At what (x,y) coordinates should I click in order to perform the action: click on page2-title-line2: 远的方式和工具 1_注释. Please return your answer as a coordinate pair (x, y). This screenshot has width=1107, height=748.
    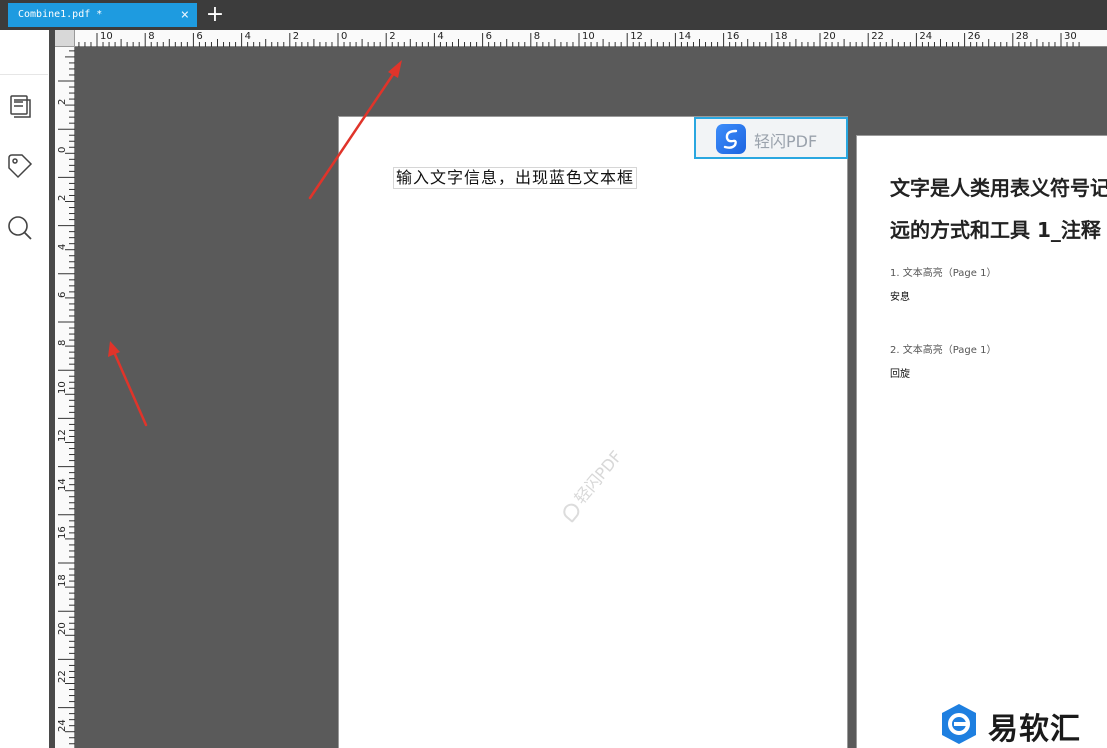
    Looking at the image, I should click on (995, 230).